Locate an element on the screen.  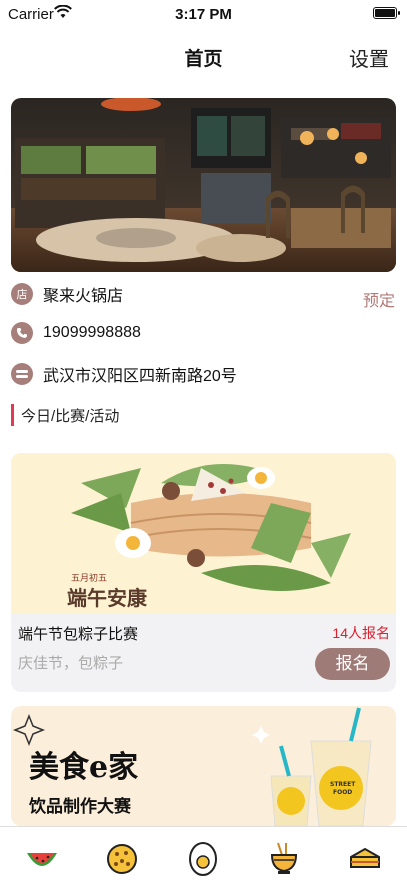
section-accent-bar is located at coordinates (12, 415).